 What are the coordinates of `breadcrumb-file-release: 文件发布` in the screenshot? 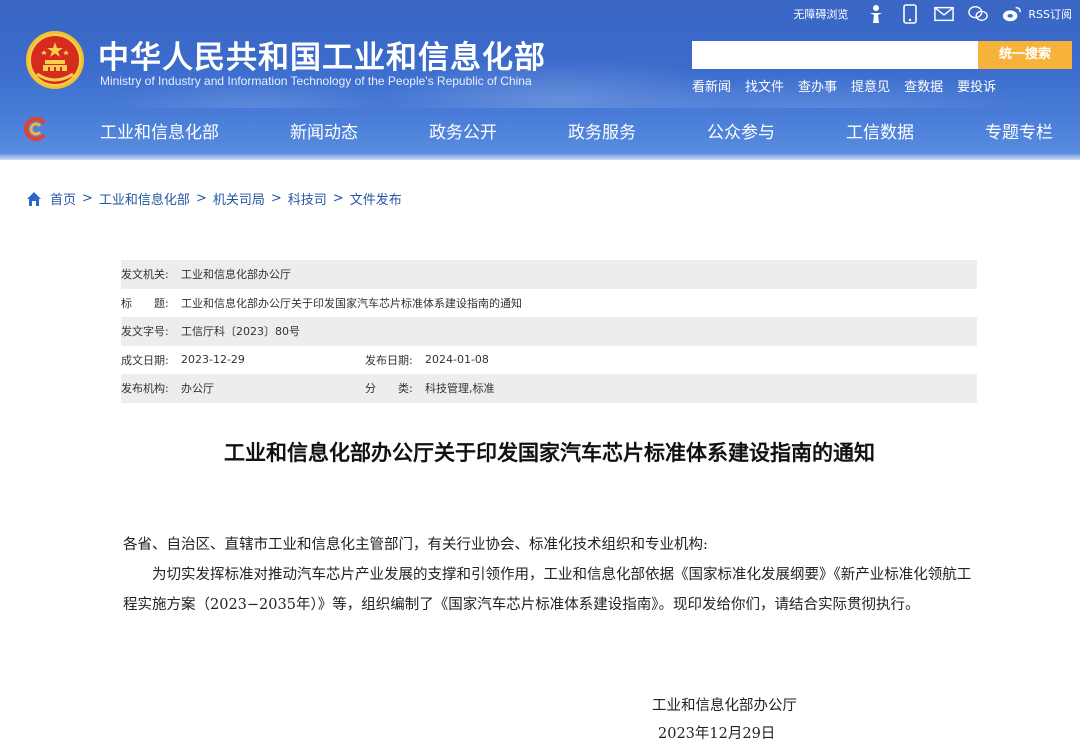 It's located at (376, 198).